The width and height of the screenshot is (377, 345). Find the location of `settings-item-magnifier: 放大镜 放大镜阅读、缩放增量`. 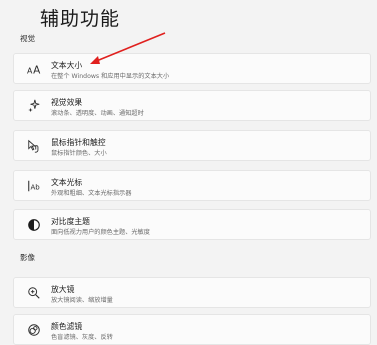

settings-item-magnifier: 放大镜 放大镜阅读、缩放增量 is located at coordinates (192, 292).